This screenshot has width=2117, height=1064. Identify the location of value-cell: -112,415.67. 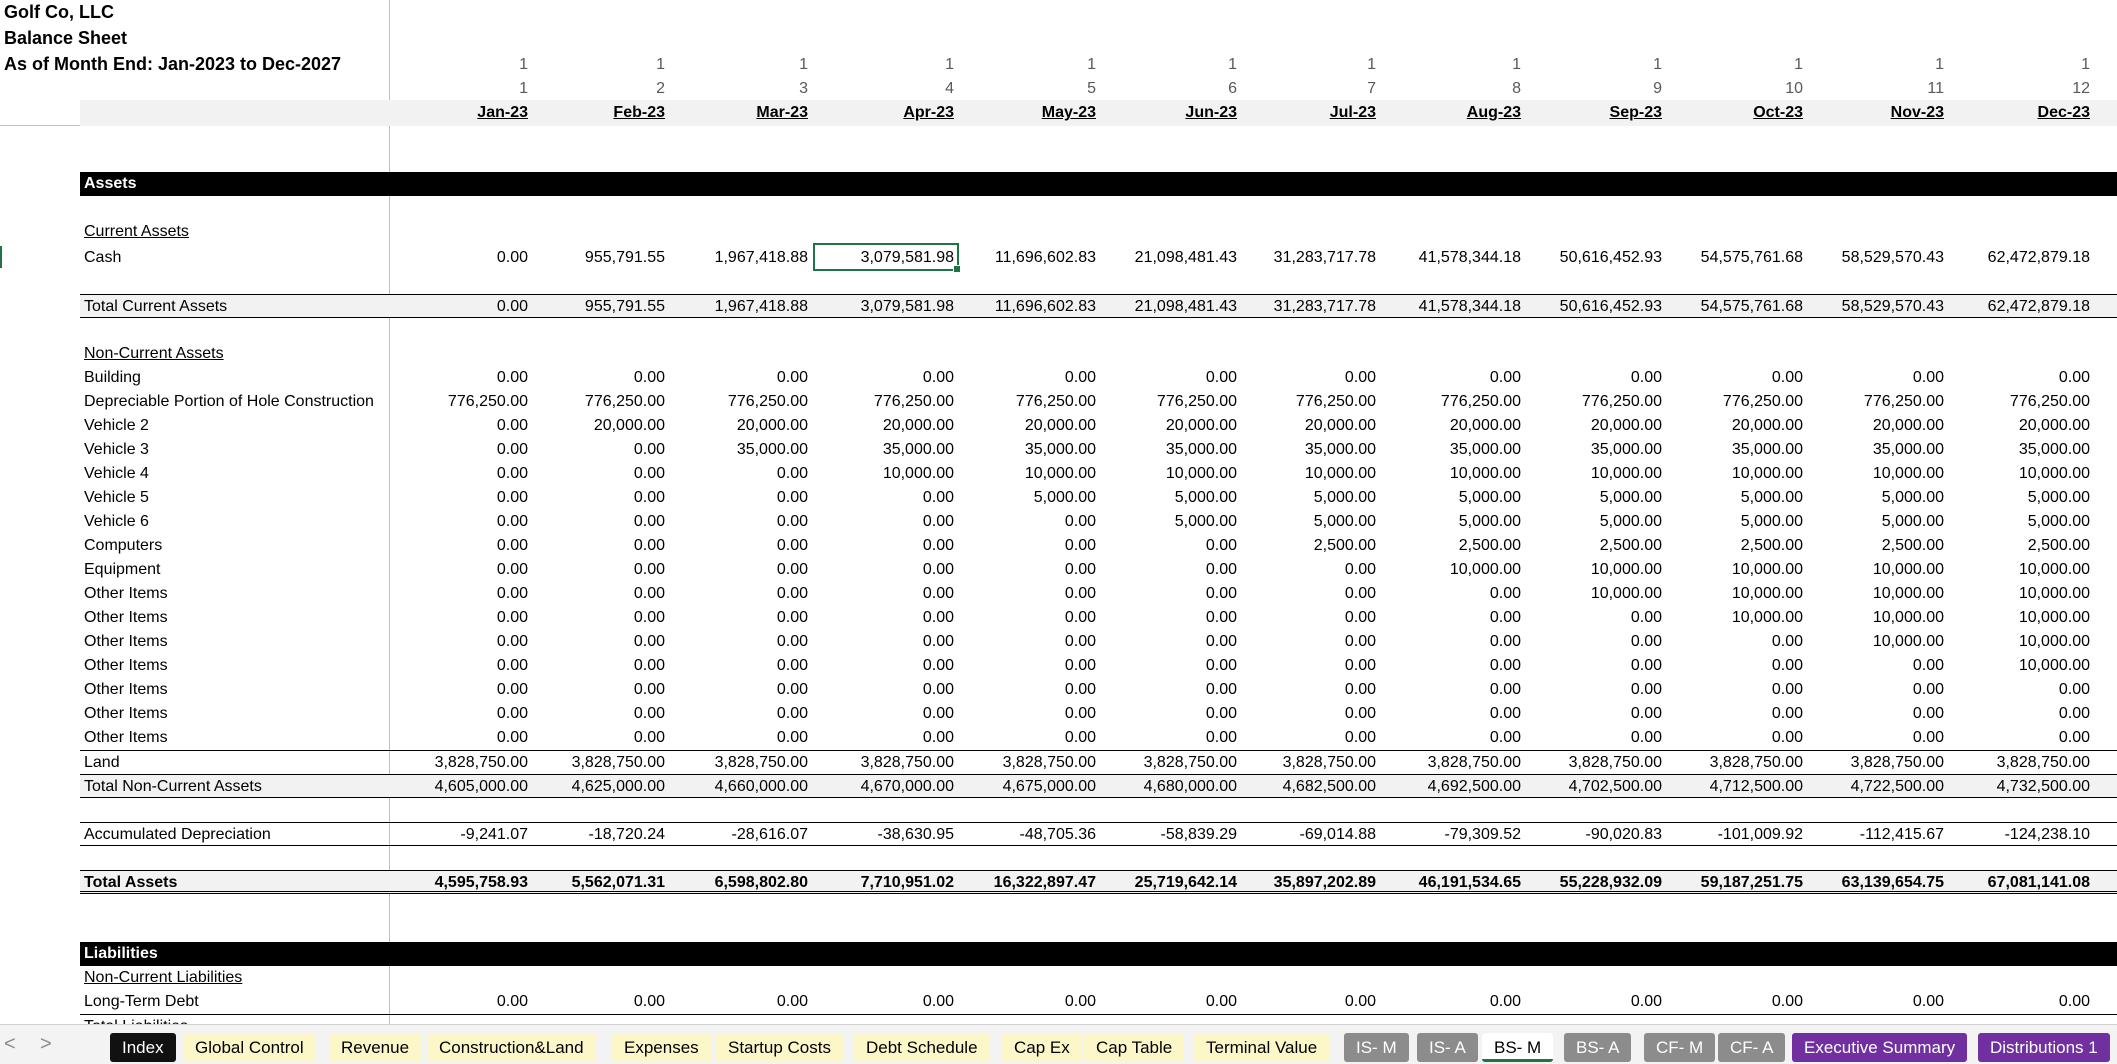
(1879, 835).